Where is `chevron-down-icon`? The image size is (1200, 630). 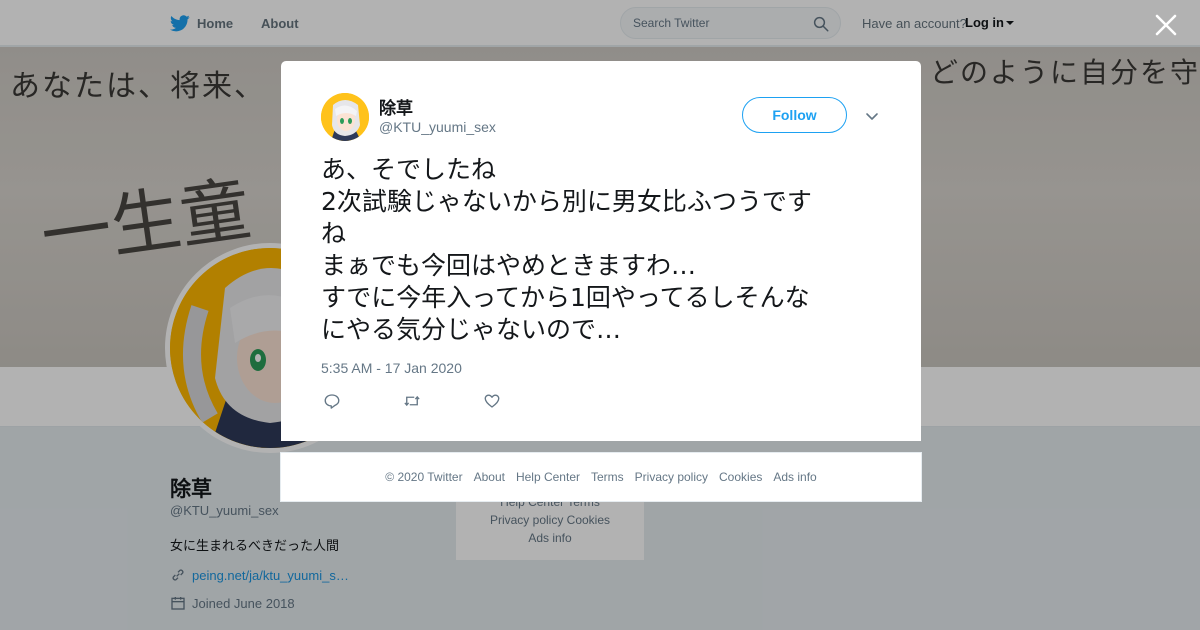 chevron-down-icon is located at coordinates (872, 116).